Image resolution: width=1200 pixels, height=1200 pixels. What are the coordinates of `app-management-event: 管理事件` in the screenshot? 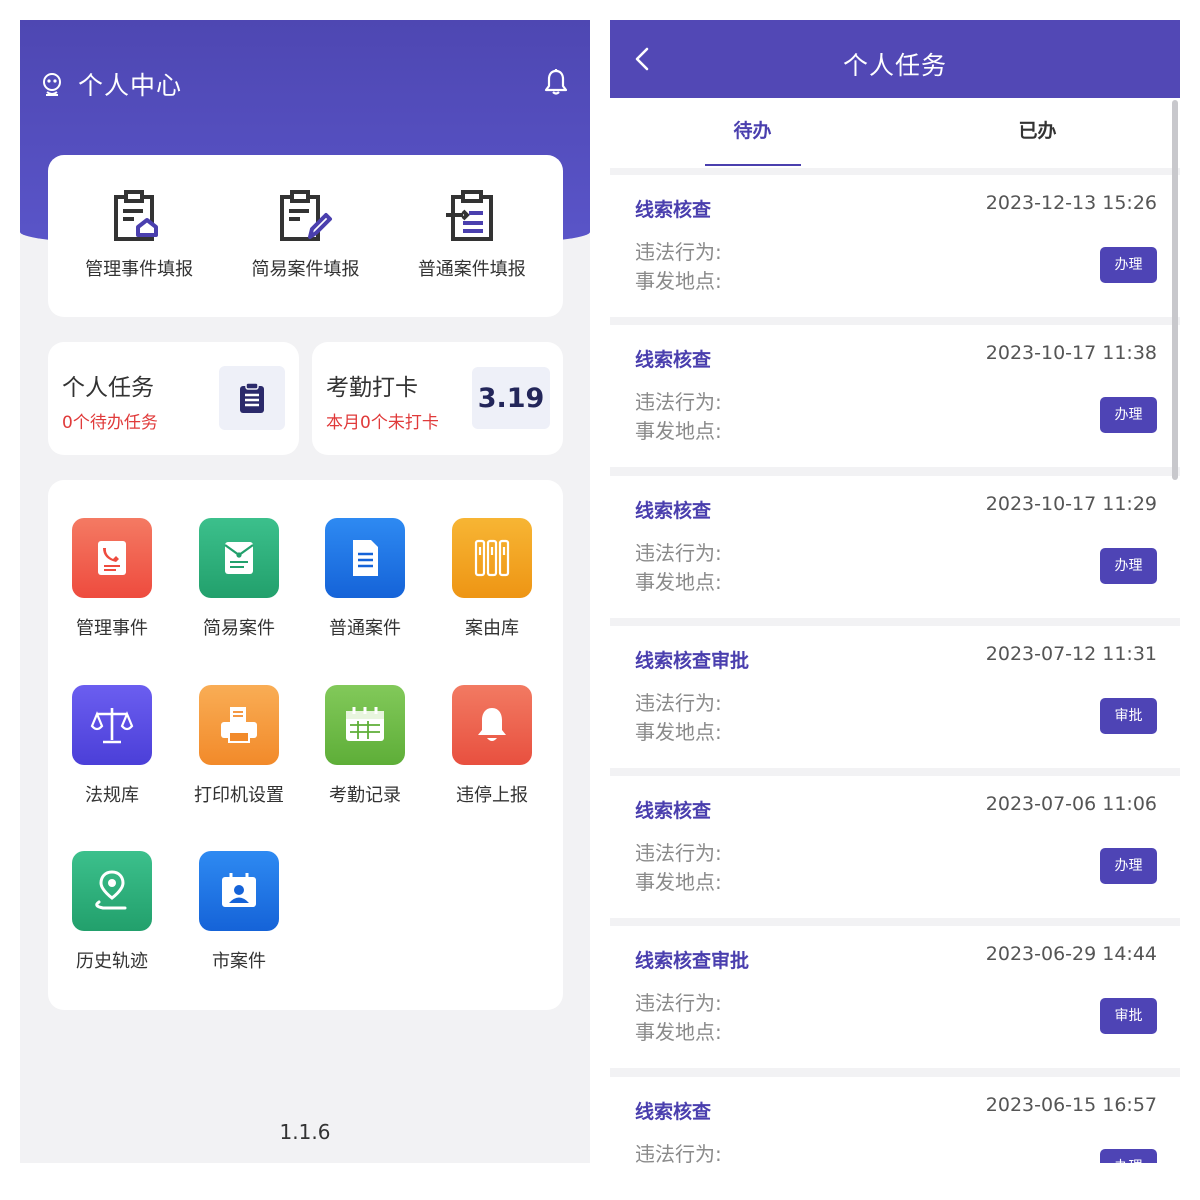 It's located at (112, 579).